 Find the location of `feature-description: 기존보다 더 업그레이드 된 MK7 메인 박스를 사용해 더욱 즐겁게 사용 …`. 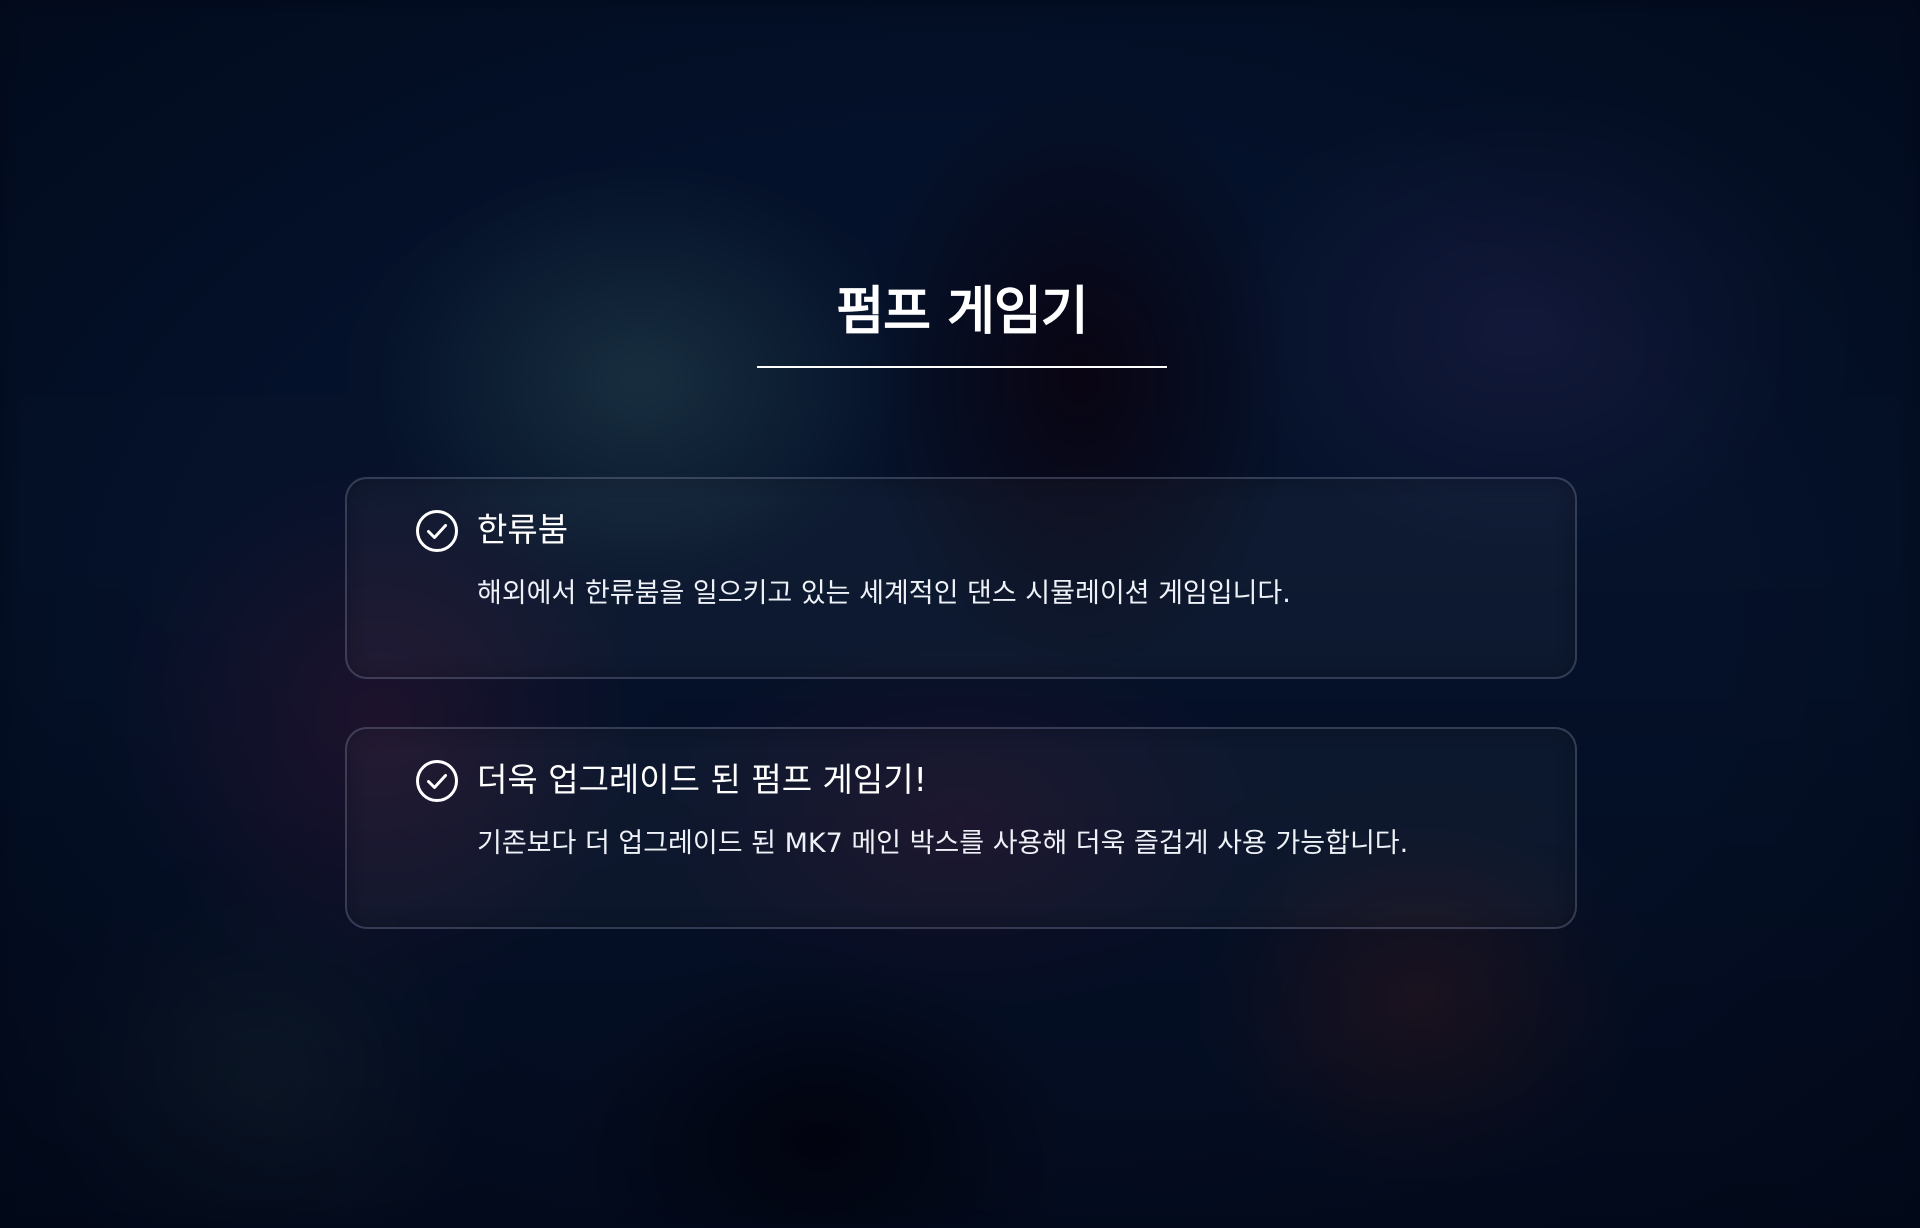

feature-description: 기존보다 더 업그레이드 된 MK7 메인 박스를 사용해 더욱 즐겁게 사용 … is located at coordinates (943, 843).